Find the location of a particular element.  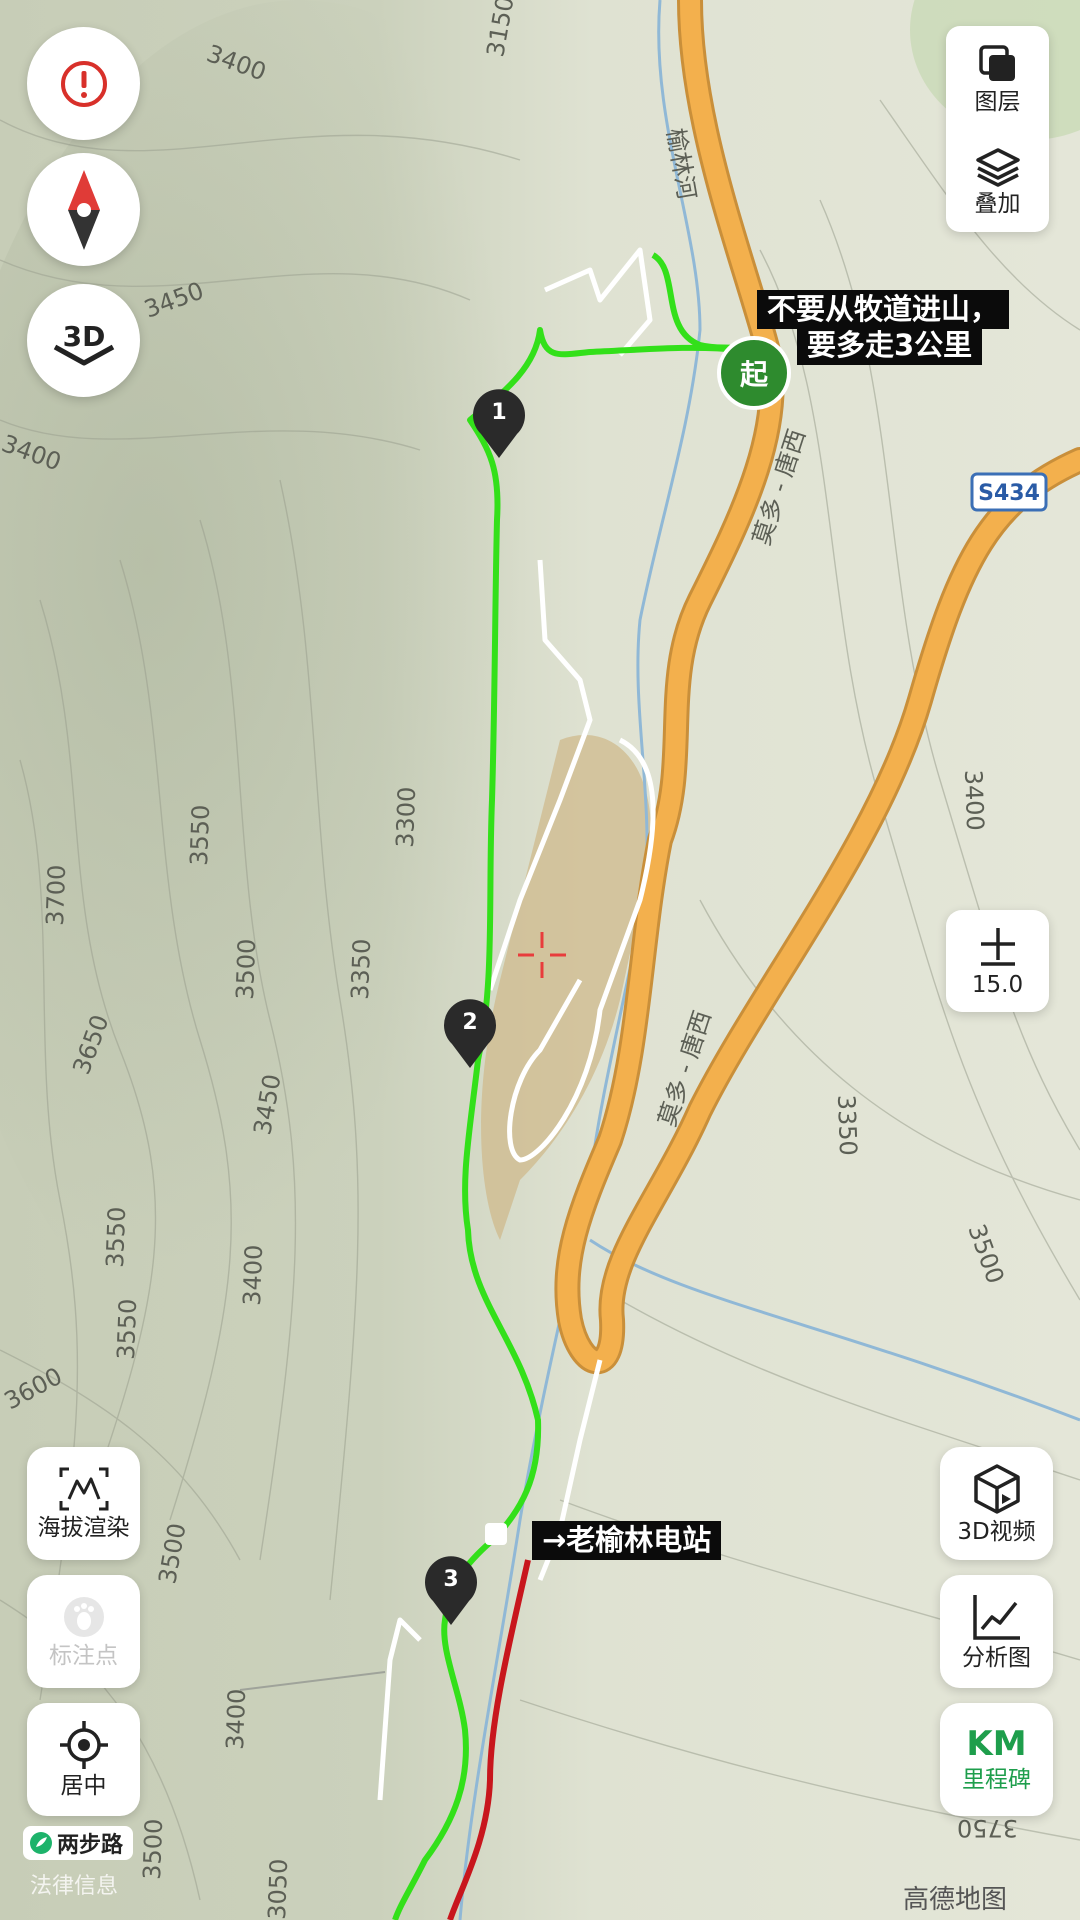

overlay-label: 叠加 is located at coordinates (997, 203).